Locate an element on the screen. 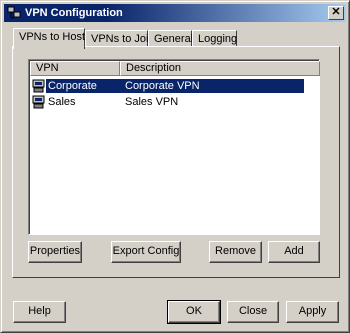  vpn-description: Corporate VPN is located at coordinates (162, 86).